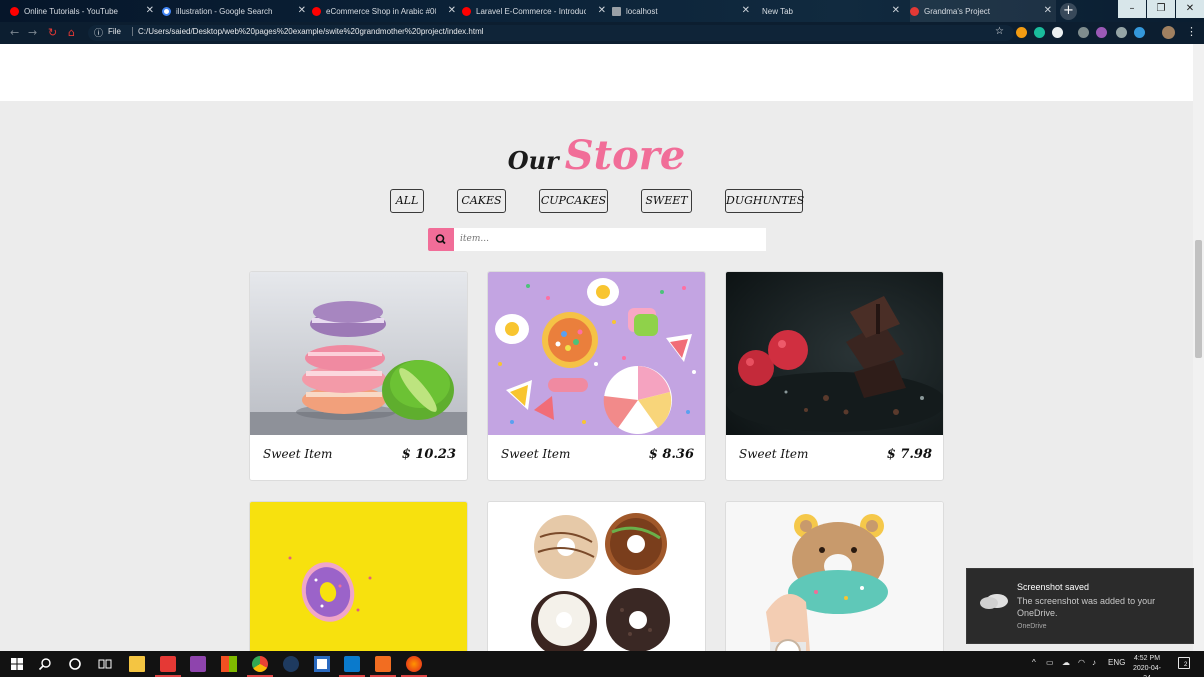 The height and width of the screenshot is (677, 1204). I want to click on filter-doughnuts-button: DUGHUNTES, so click(764, 201).